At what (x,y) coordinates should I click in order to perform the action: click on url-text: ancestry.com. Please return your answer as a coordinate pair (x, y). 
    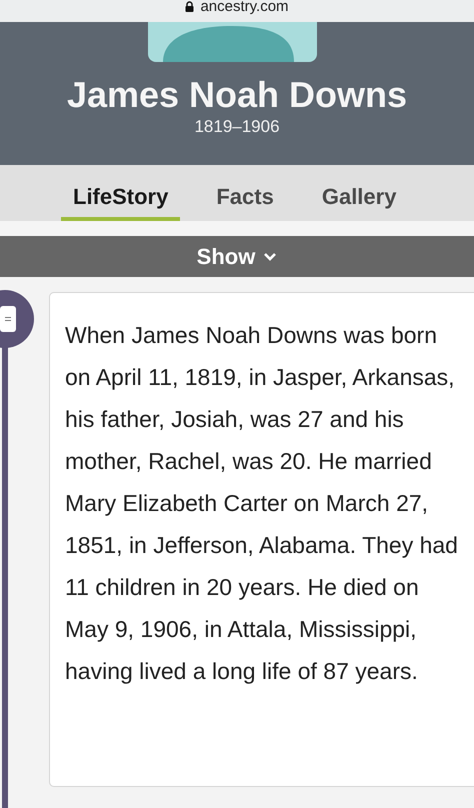
    Looking at the image, I should click on (244, 7).